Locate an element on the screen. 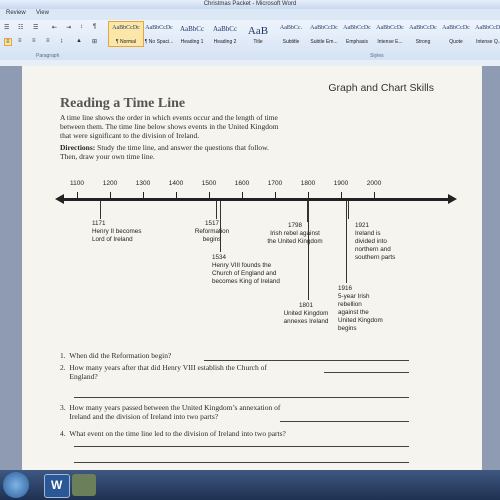  paragraph-group-label: Paragraph is located at coordinates (48, 56).